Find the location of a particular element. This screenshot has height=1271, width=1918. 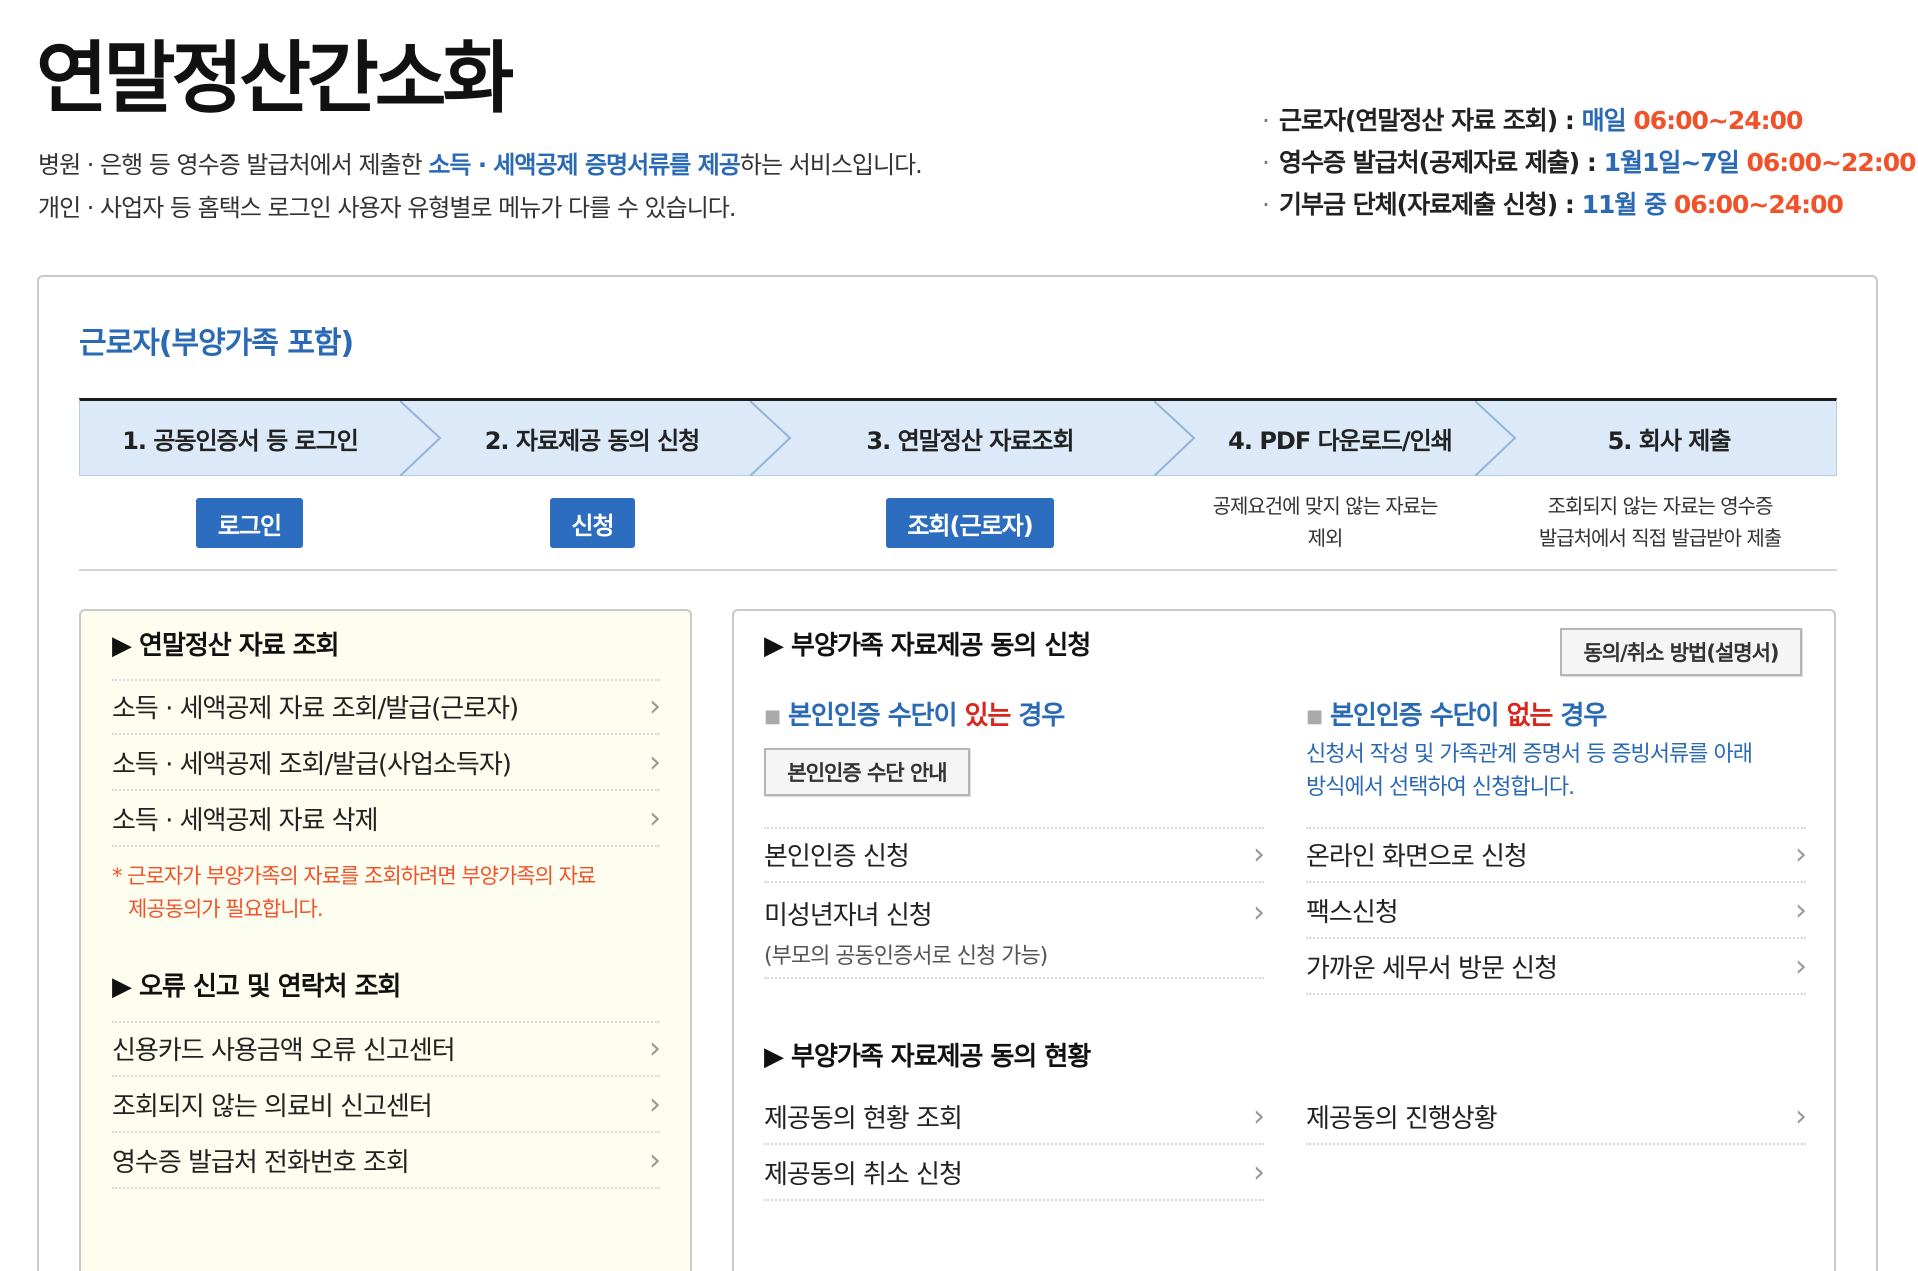

list-item-label: 온라인 화면으로 신청 is located at coordinates (1417, 856).